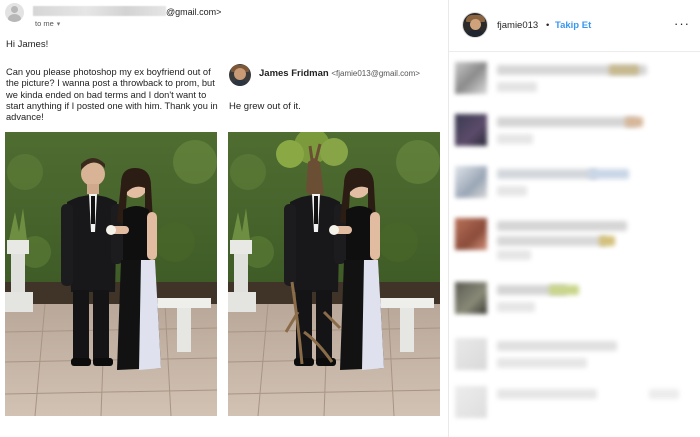 The height and width of the screenshot is (437, 700). I want to click on chevron-down-icon: ▾, so click(59, 24).